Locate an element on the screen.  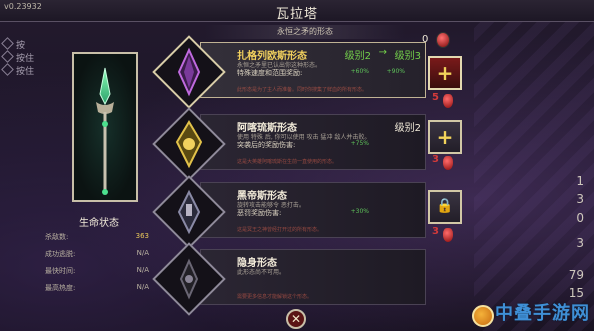
close-icon: ✕ is located at coordinates (296, 319).